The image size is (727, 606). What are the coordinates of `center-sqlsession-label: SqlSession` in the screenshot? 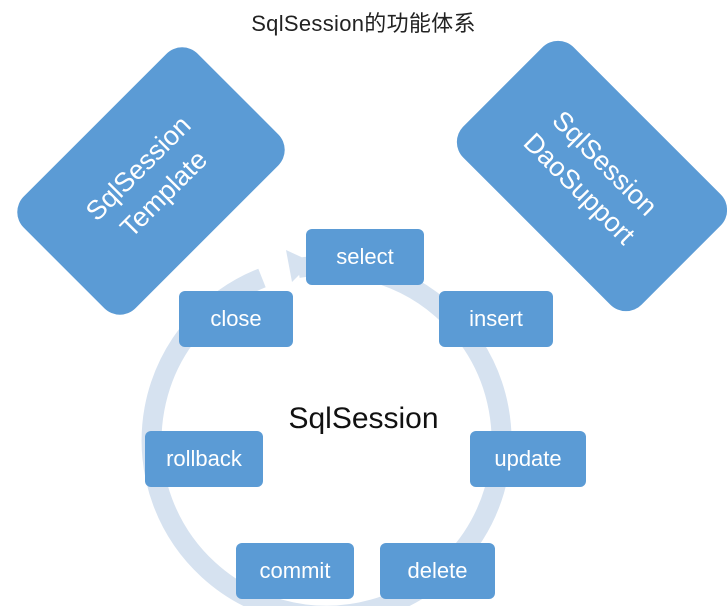 It's located at (363, 418).